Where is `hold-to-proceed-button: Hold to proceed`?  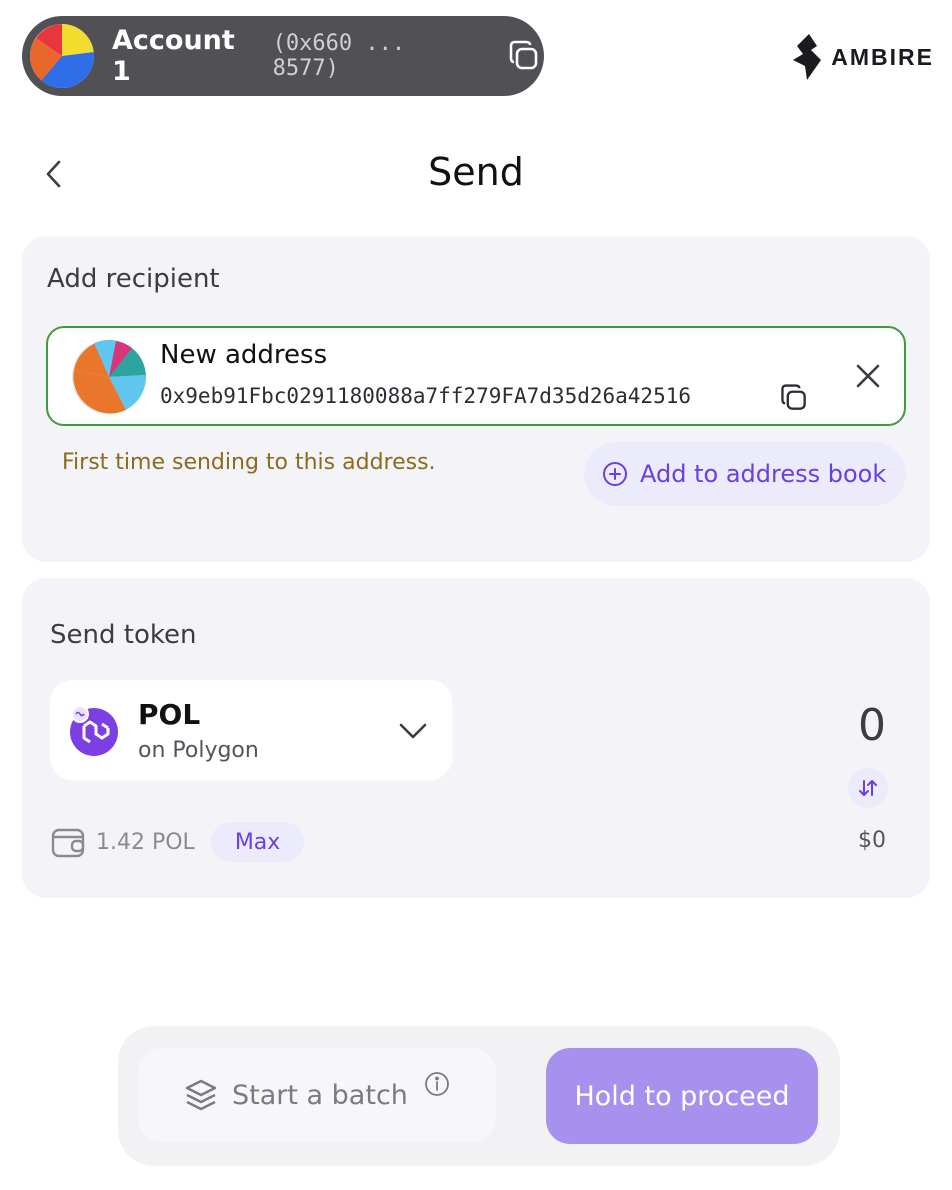 hold-to-proceed-button: Hold to proceed is located at coordinates (682, 1096).